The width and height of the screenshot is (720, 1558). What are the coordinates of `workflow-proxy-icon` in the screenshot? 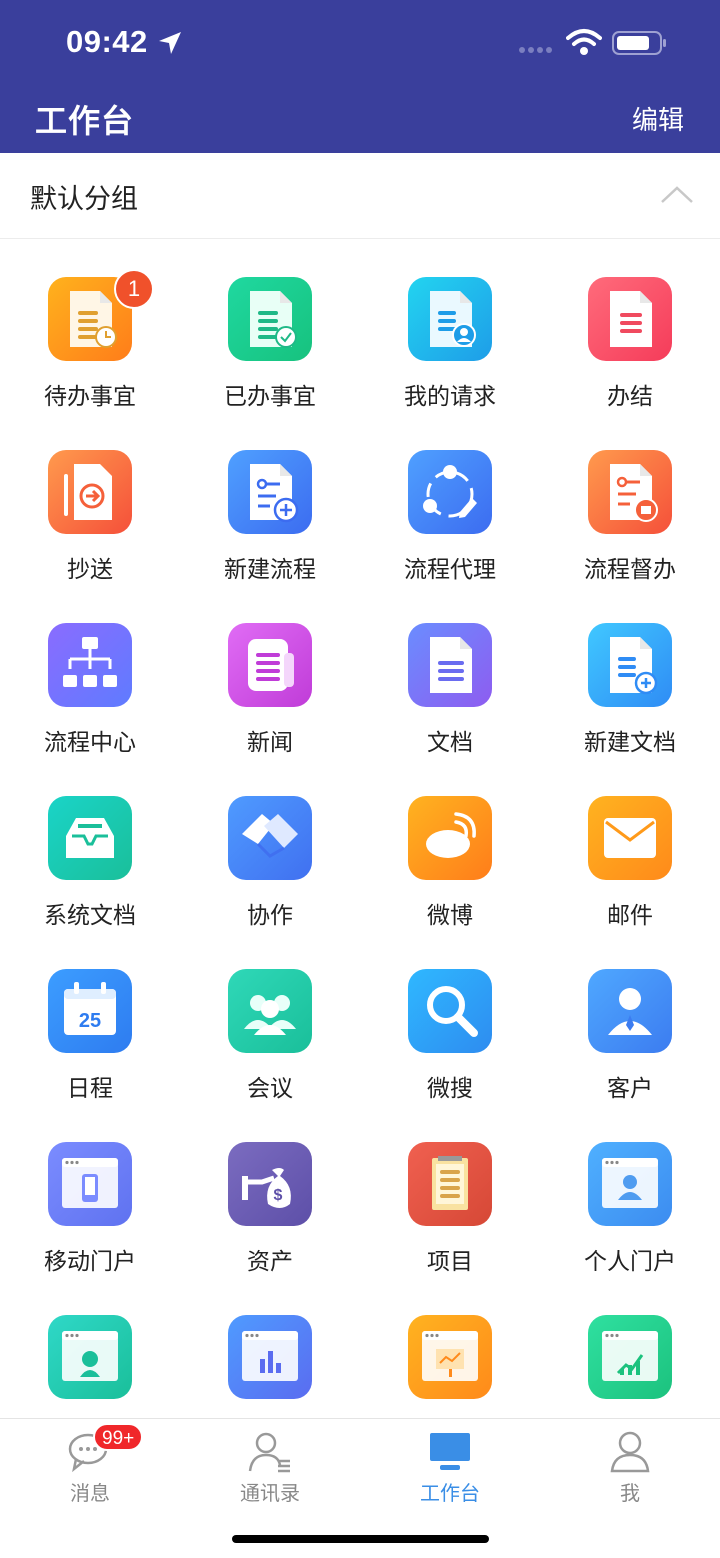 It's located at (450, 492).